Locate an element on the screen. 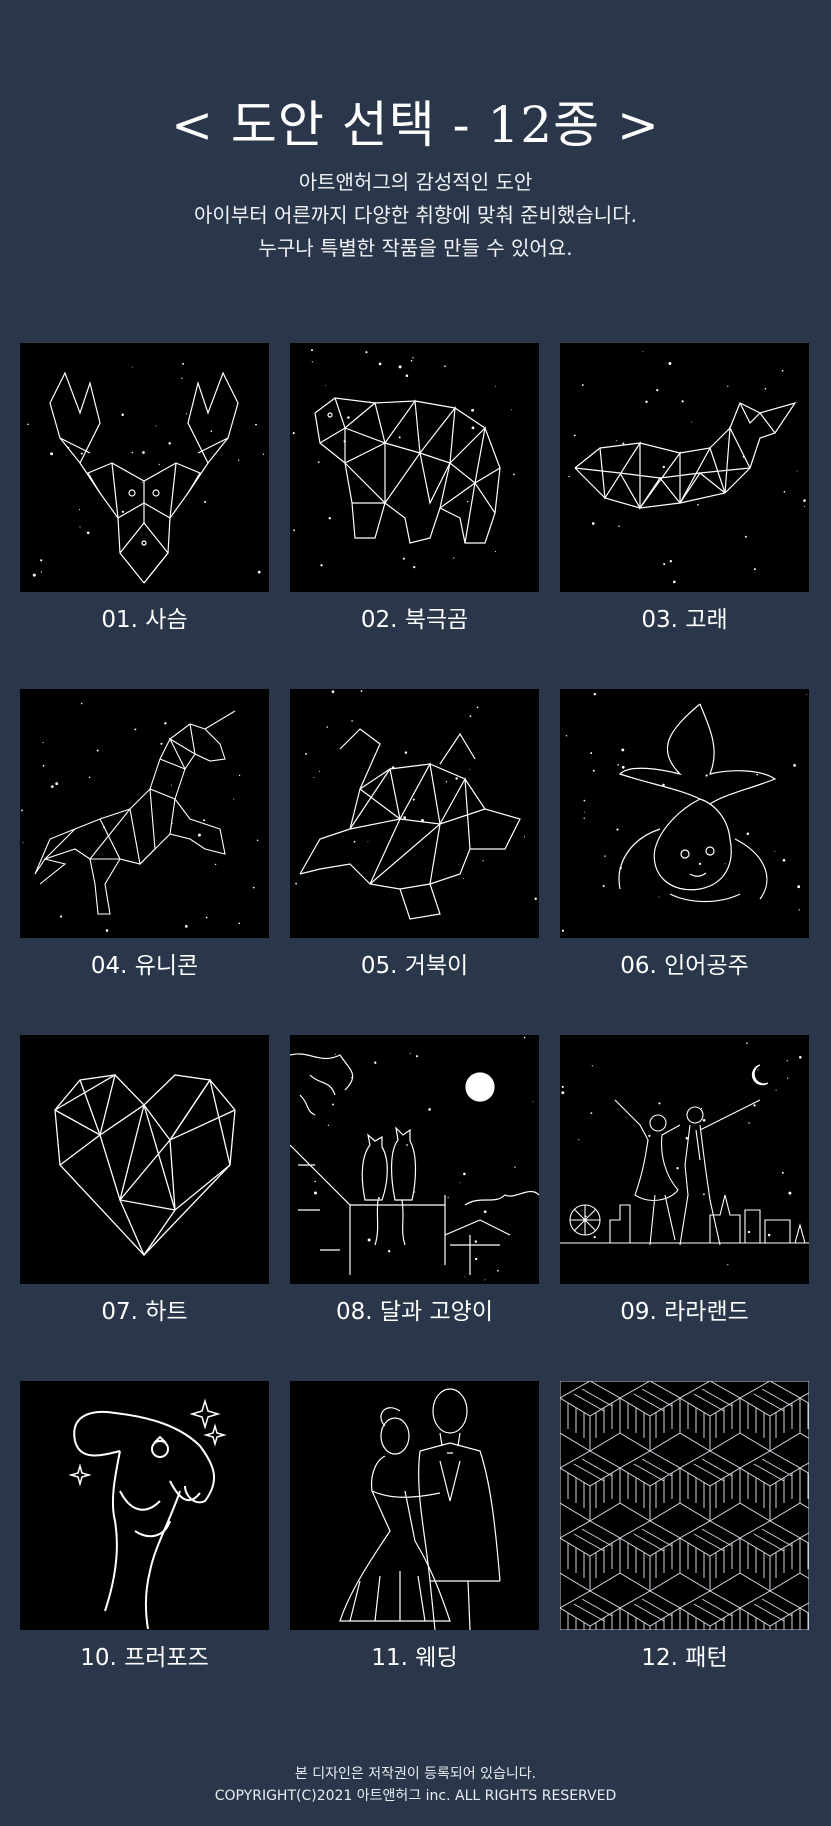 This screenshot has height=1826, width=831. design-card-lalaland: 09. 라라랜드 is located at coordinates (684, 1181).